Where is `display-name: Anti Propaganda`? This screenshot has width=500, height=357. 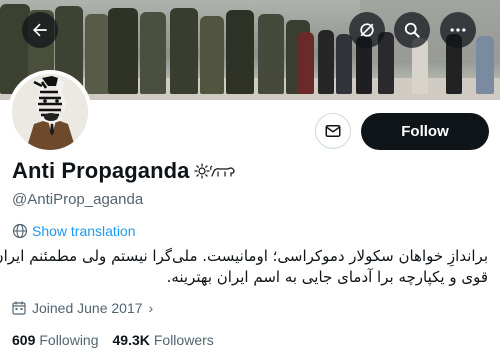
display-name: Anti Propaganda is located at coordinates (101, 170).